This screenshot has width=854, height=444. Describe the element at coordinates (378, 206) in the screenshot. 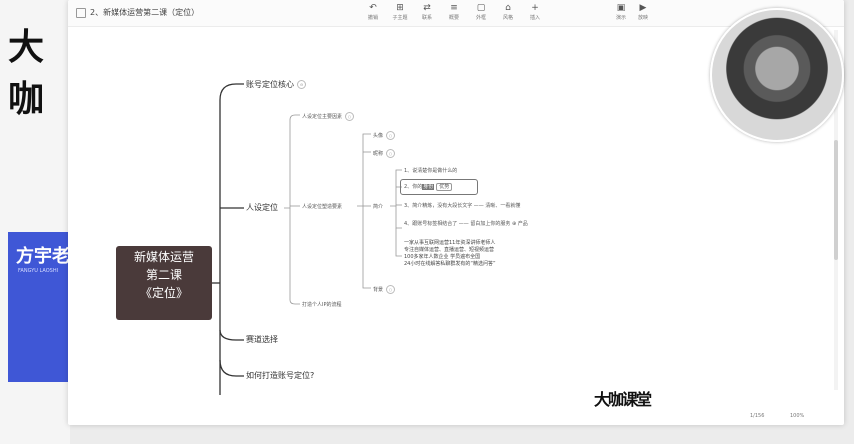

I see `topic-intro: 简介` at that location.